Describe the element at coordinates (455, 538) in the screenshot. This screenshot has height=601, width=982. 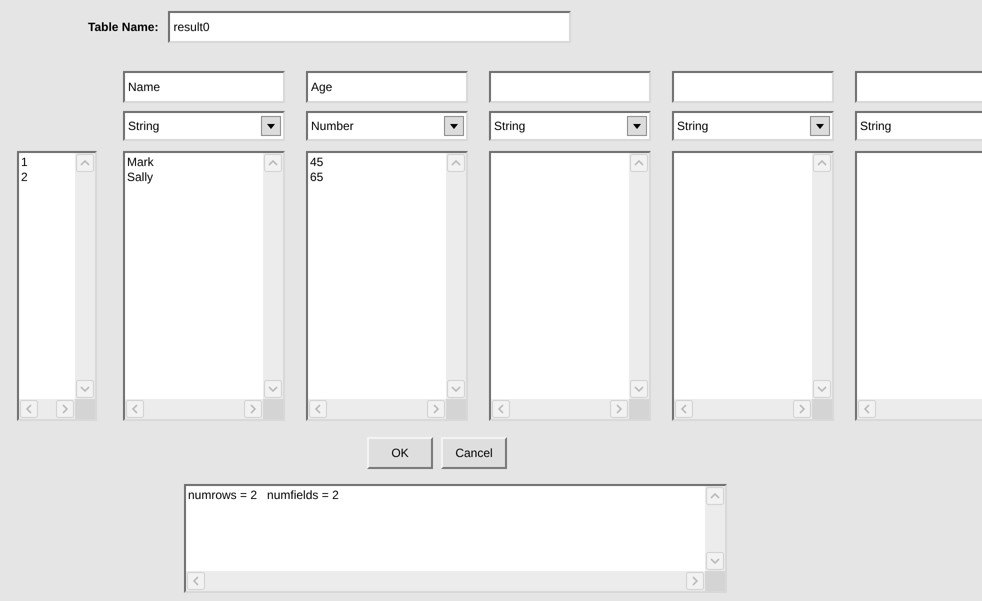
I see `output-area: numrows = 2 numfields = 2` at that location.